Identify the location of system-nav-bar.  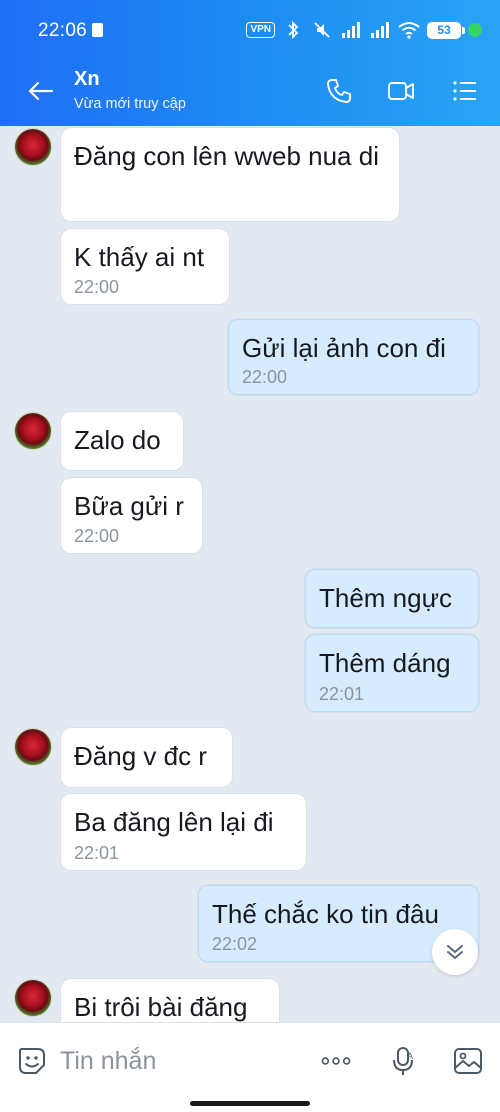
(250, 1105).